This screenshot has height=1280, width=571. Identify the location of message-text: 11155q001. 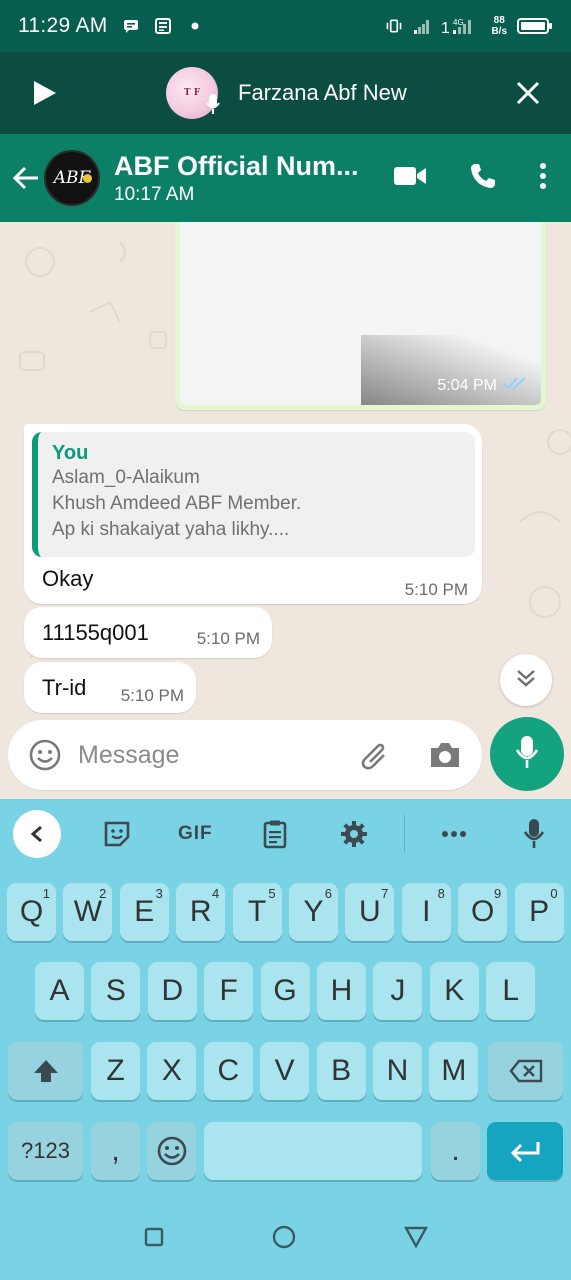
(95, 632).